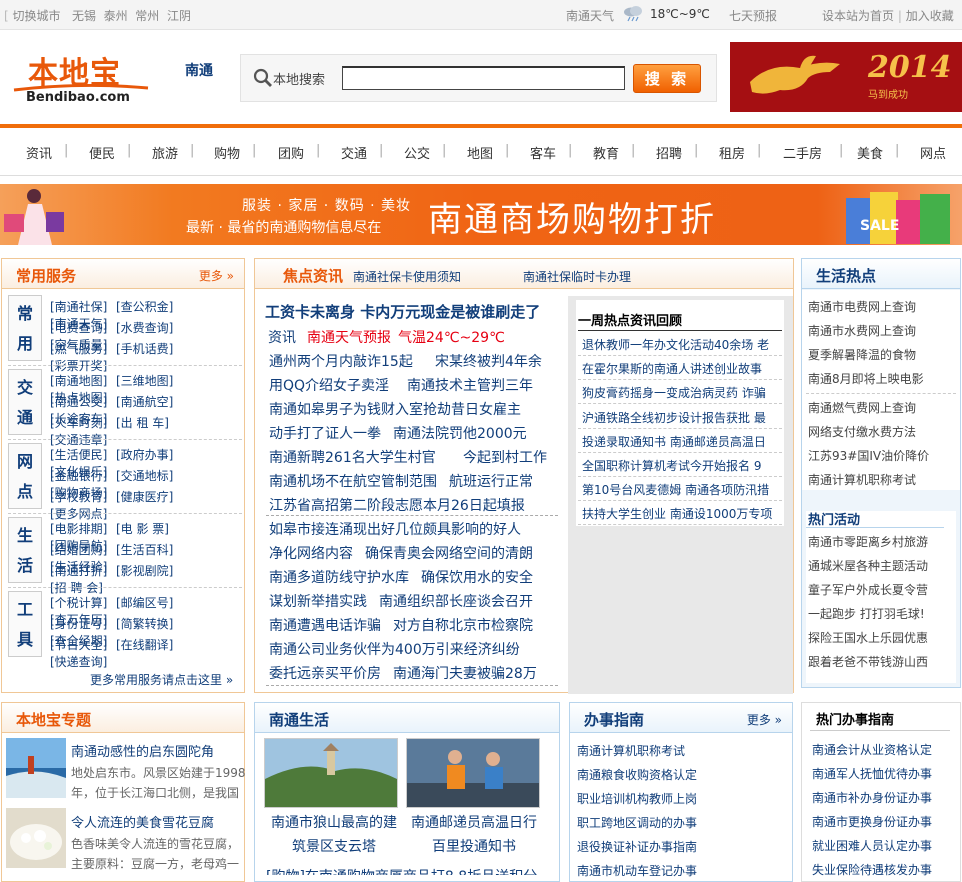  What do you see at coordinates (83, 528) in the screenshot?
I see `service-link: [电影排期]` at bounding box center [83, 528].